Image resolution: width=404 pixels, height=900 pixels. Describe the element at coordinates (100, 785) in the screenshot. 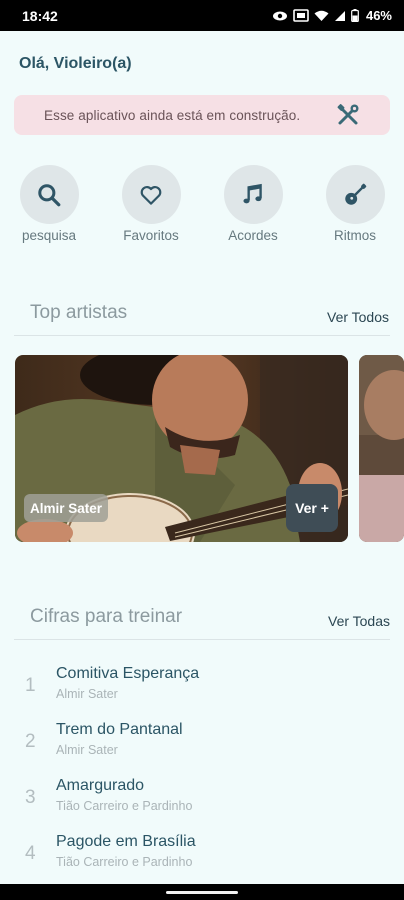

I see `song-title: Amargurado` at that location.